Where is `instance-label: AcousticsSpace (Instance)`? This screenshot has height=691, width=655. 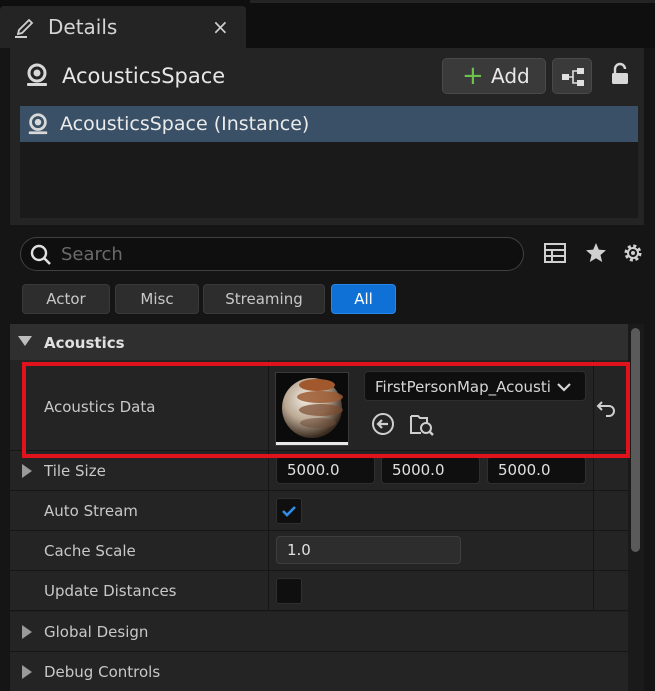
instance-label: AcousticsSpace (Instance) is located at coordinates (185, 124).